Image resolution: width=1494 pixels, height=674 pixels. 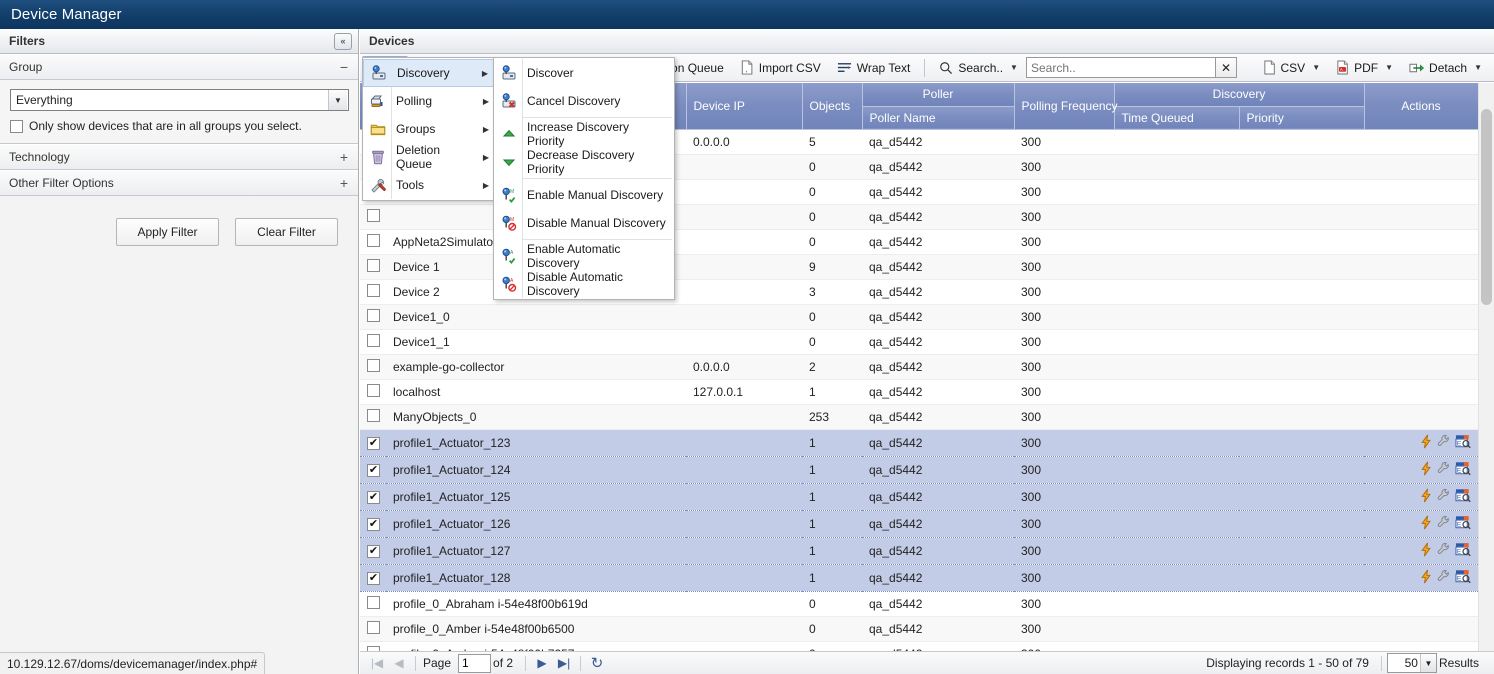 I want to click on wrap-text-button: Wrap Text, so click(x=874, y=68).